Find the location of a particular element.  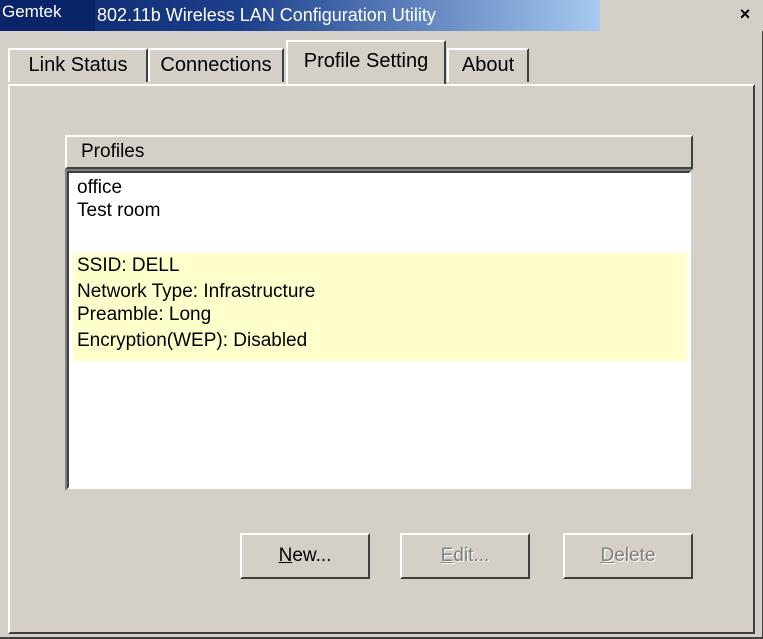

tab-profile-setting: Profile Setting is located at coordinates (366, 62).